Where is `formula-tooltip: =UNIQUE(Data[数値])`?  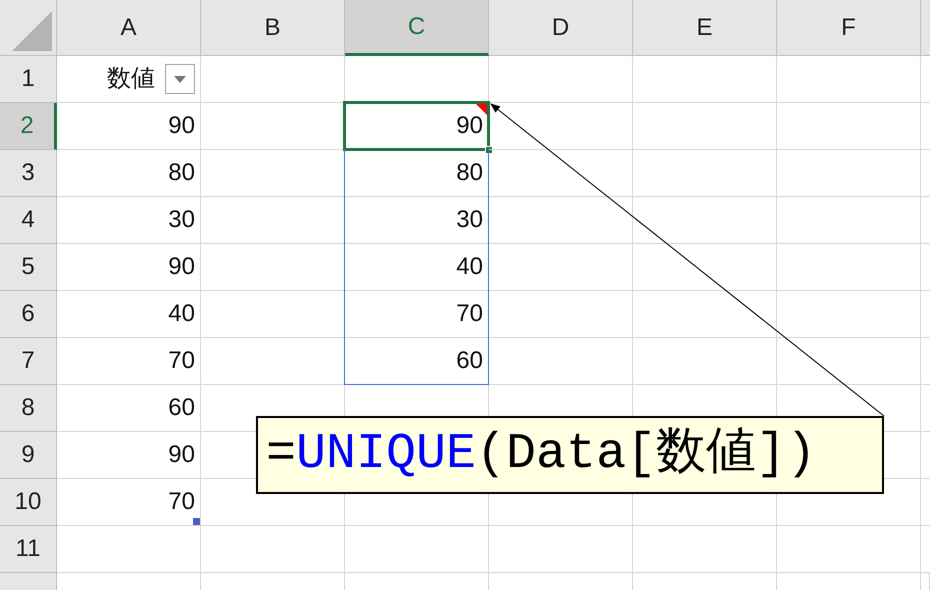
formula-tooltip: =UNIQUE(Data[数値]) is located at coordinates (570, 455).